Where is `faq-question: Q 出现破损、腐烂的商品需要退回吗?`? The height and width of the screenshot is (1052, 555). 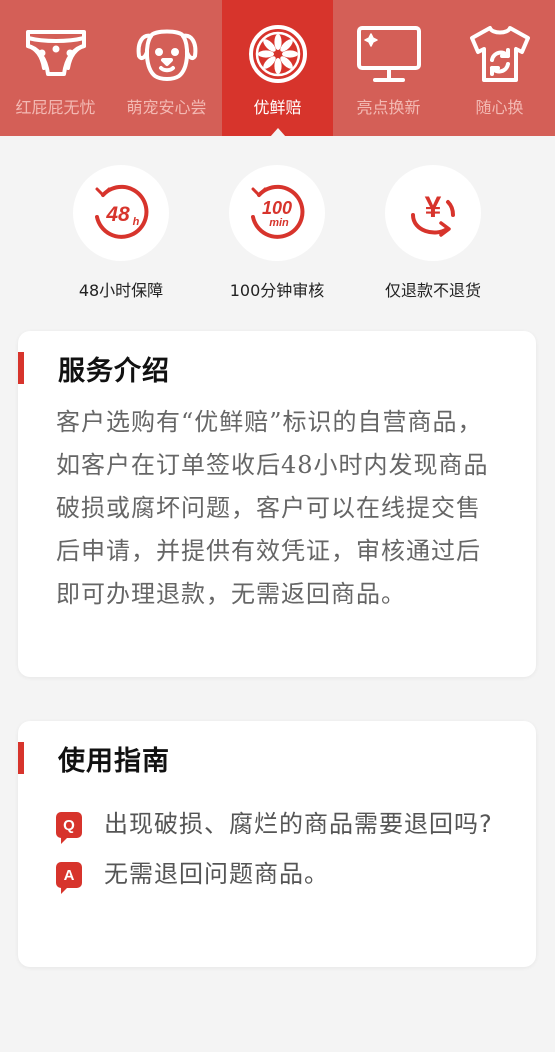
faq-question: Q 出现破损、腐烂的商品需要退回吗? is located at coordinates (281, 824).